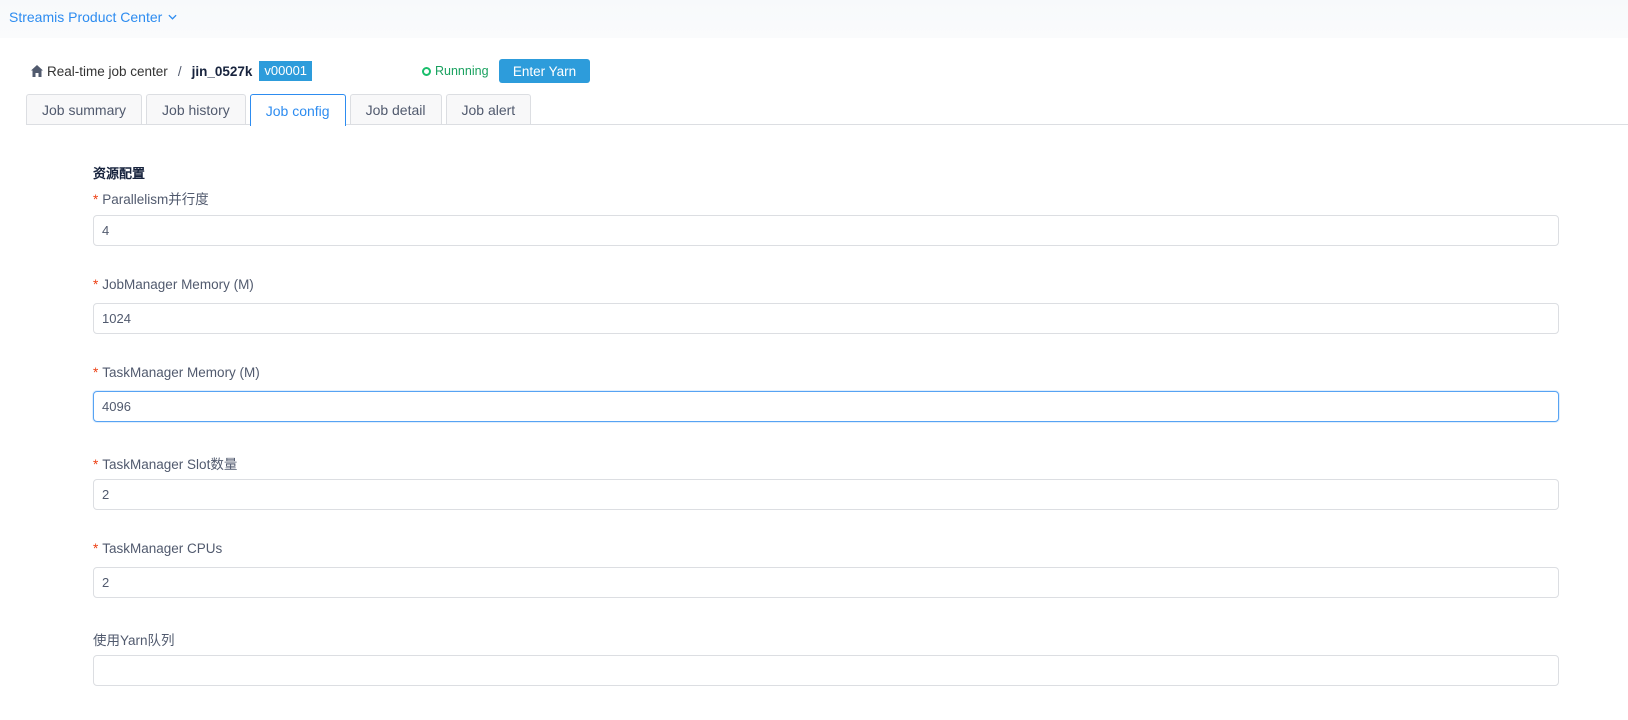 The image size is (1628, 720). What do you see at coordinates (155, 199) in the screenshot?
I see `parallelism-label-text: Parallelism并行度` at bounding box center [155, 199].